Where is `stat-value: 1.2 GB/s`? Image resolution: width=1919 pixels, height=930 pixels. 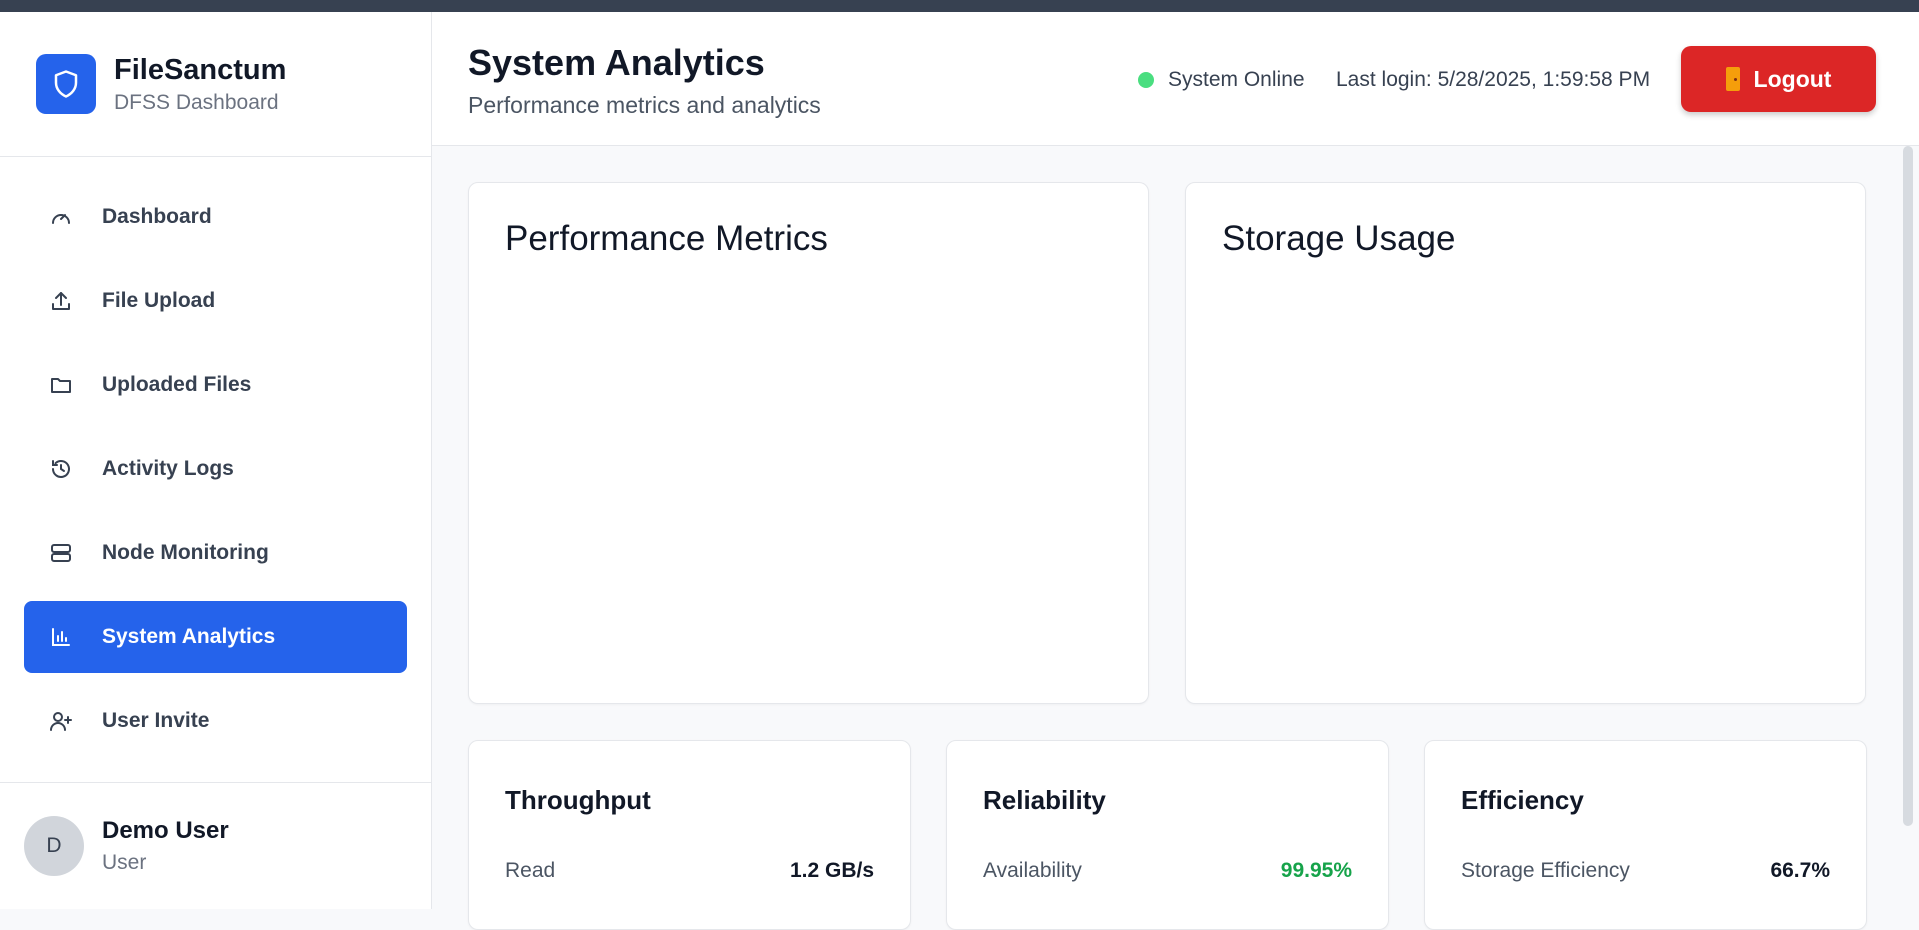 stat-value: 1.2 GB/s is located at coordinates (831, 870).